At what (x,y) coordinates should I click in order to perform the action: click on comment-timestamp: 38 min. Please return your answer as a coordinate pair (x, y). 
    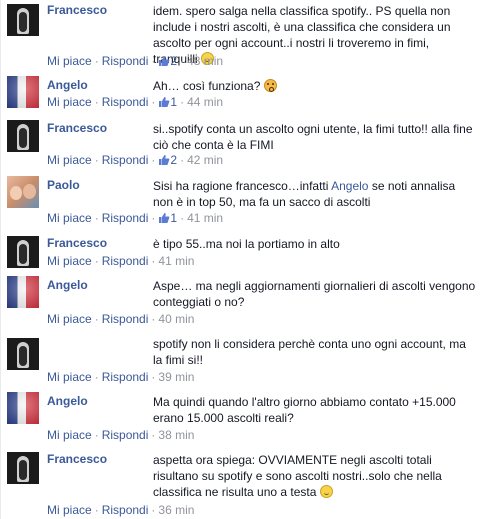
    Looking at the image, I should click on (176, 435).